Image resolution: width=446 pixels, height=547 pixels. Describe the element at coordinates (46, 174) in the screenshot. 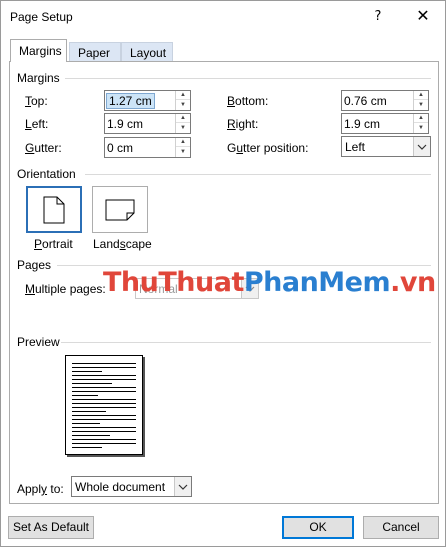

I see `orientation-section-title: Orientation` at that location.